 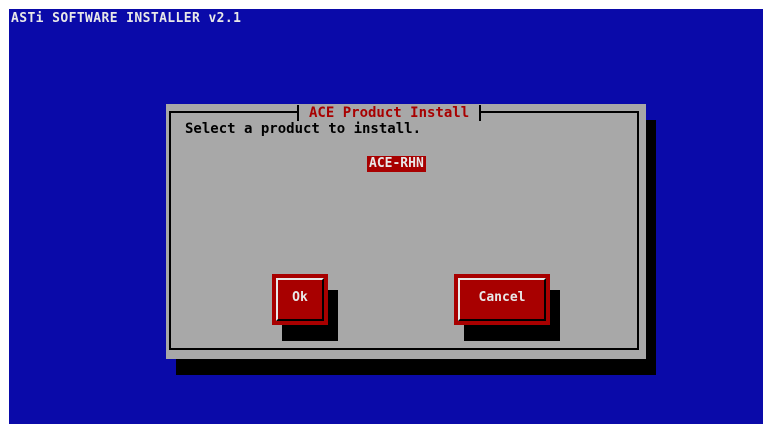 I want to click on dialog-prompt: Select a product to install., so click(x=303, y=129).